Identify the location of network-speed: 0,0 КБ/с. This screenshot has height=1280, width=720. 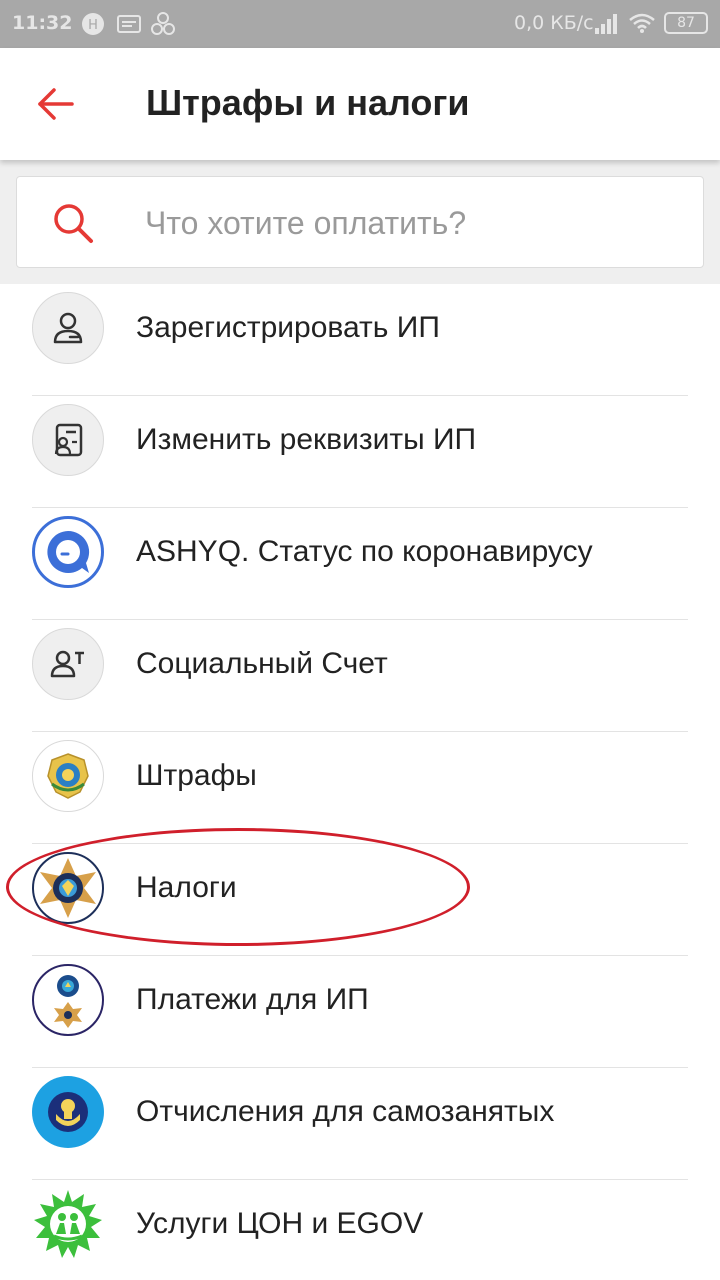
(554, 23).